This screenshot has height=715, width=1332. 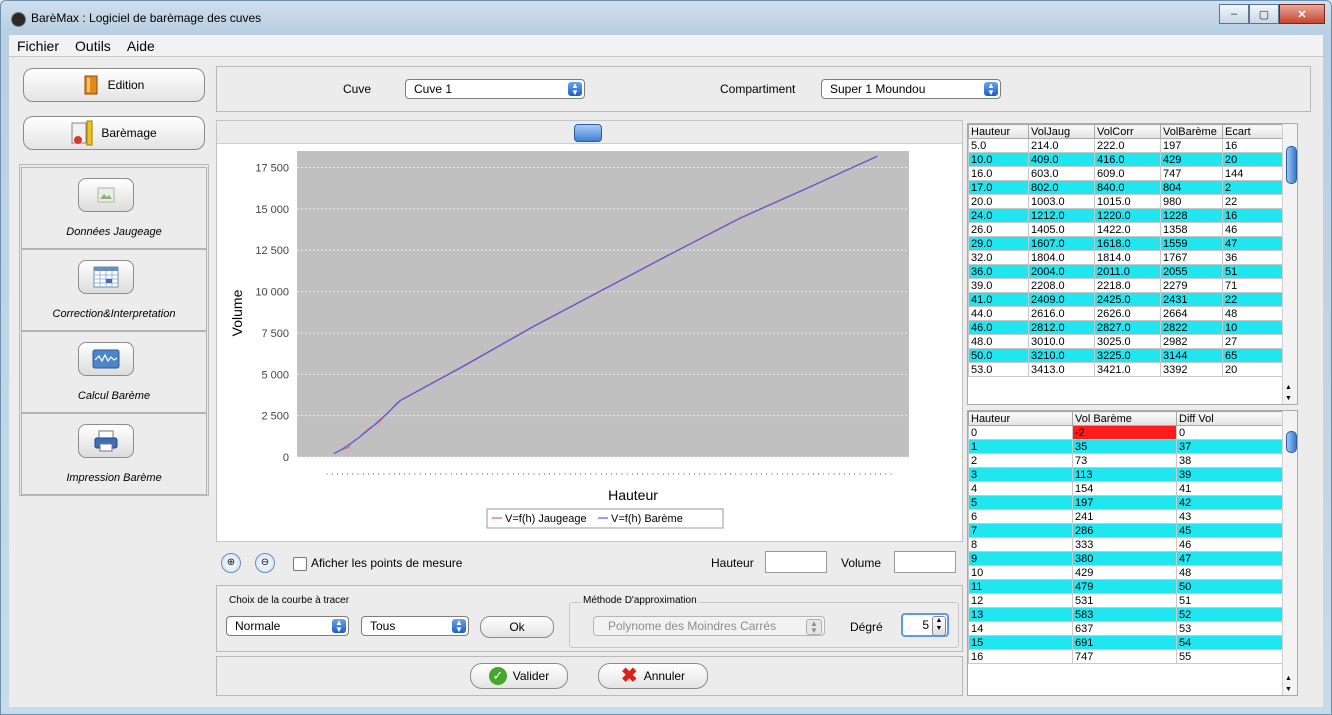 What do you see at coordinates (1125, 544) in the screenshot?
I see `table-row: 8 333 46` at bounding box center [1125, 544].